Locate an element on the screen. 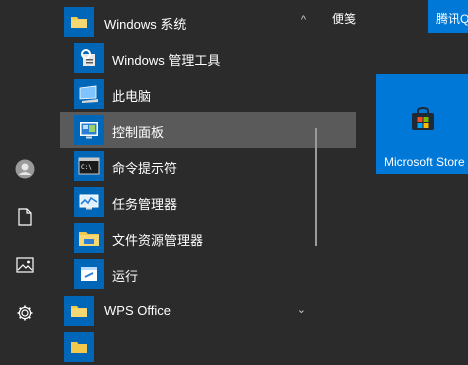 The height and width of the screenshot is (365, 468). document-icon is located at coordinates (25, 217).